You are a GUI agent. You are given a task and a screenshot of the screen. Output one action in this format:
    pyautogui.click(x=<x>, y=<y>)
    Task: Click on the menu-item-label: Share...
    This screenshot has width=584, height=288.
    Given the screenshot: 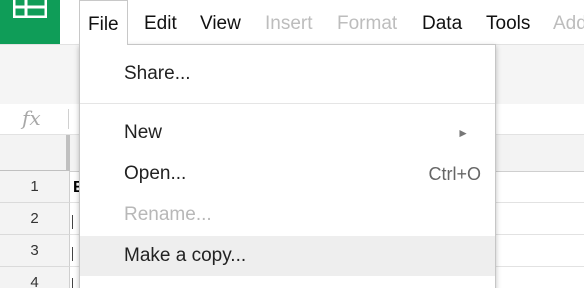 What is the action you would take?
    pyautogui.click(x=157, y=73)
    